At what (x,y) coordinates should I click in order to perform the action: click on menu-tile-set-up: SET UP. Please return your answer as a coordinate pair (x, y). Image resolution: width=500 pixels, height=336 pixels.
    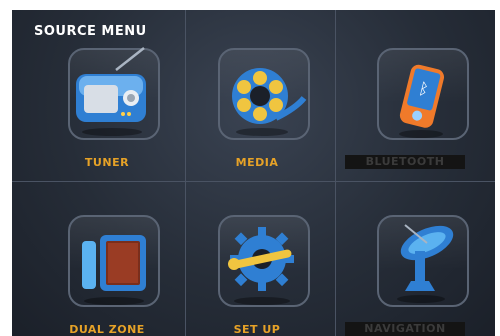
    Looking at the image, I should click on (257, 260).